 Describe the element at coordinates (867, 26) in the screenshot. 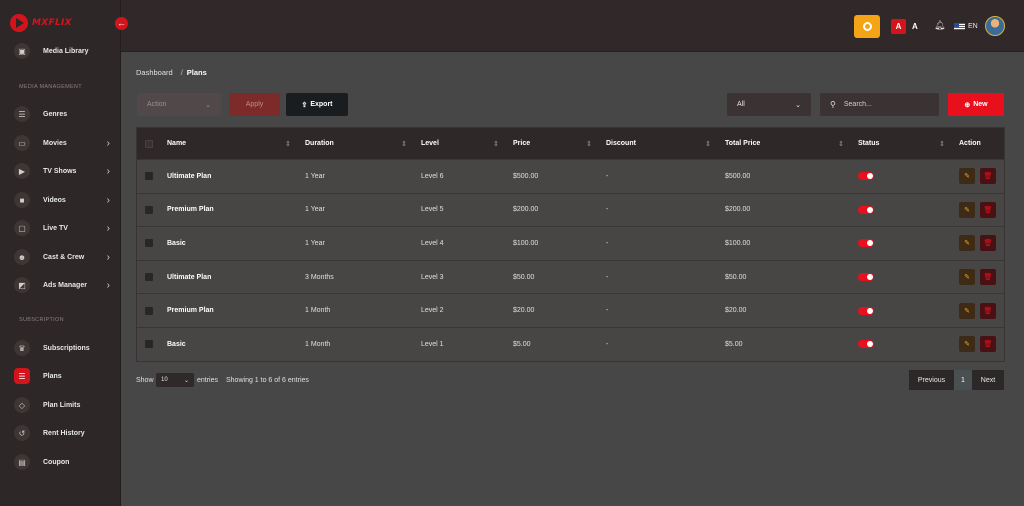

I see `settings-button` at that location.